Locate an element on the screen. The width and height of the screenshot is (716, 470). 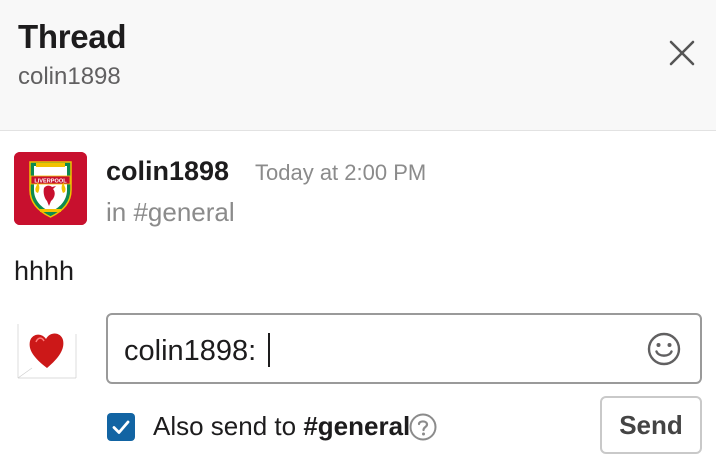
message-channel-link: #general is located at coordinates (183, 212).